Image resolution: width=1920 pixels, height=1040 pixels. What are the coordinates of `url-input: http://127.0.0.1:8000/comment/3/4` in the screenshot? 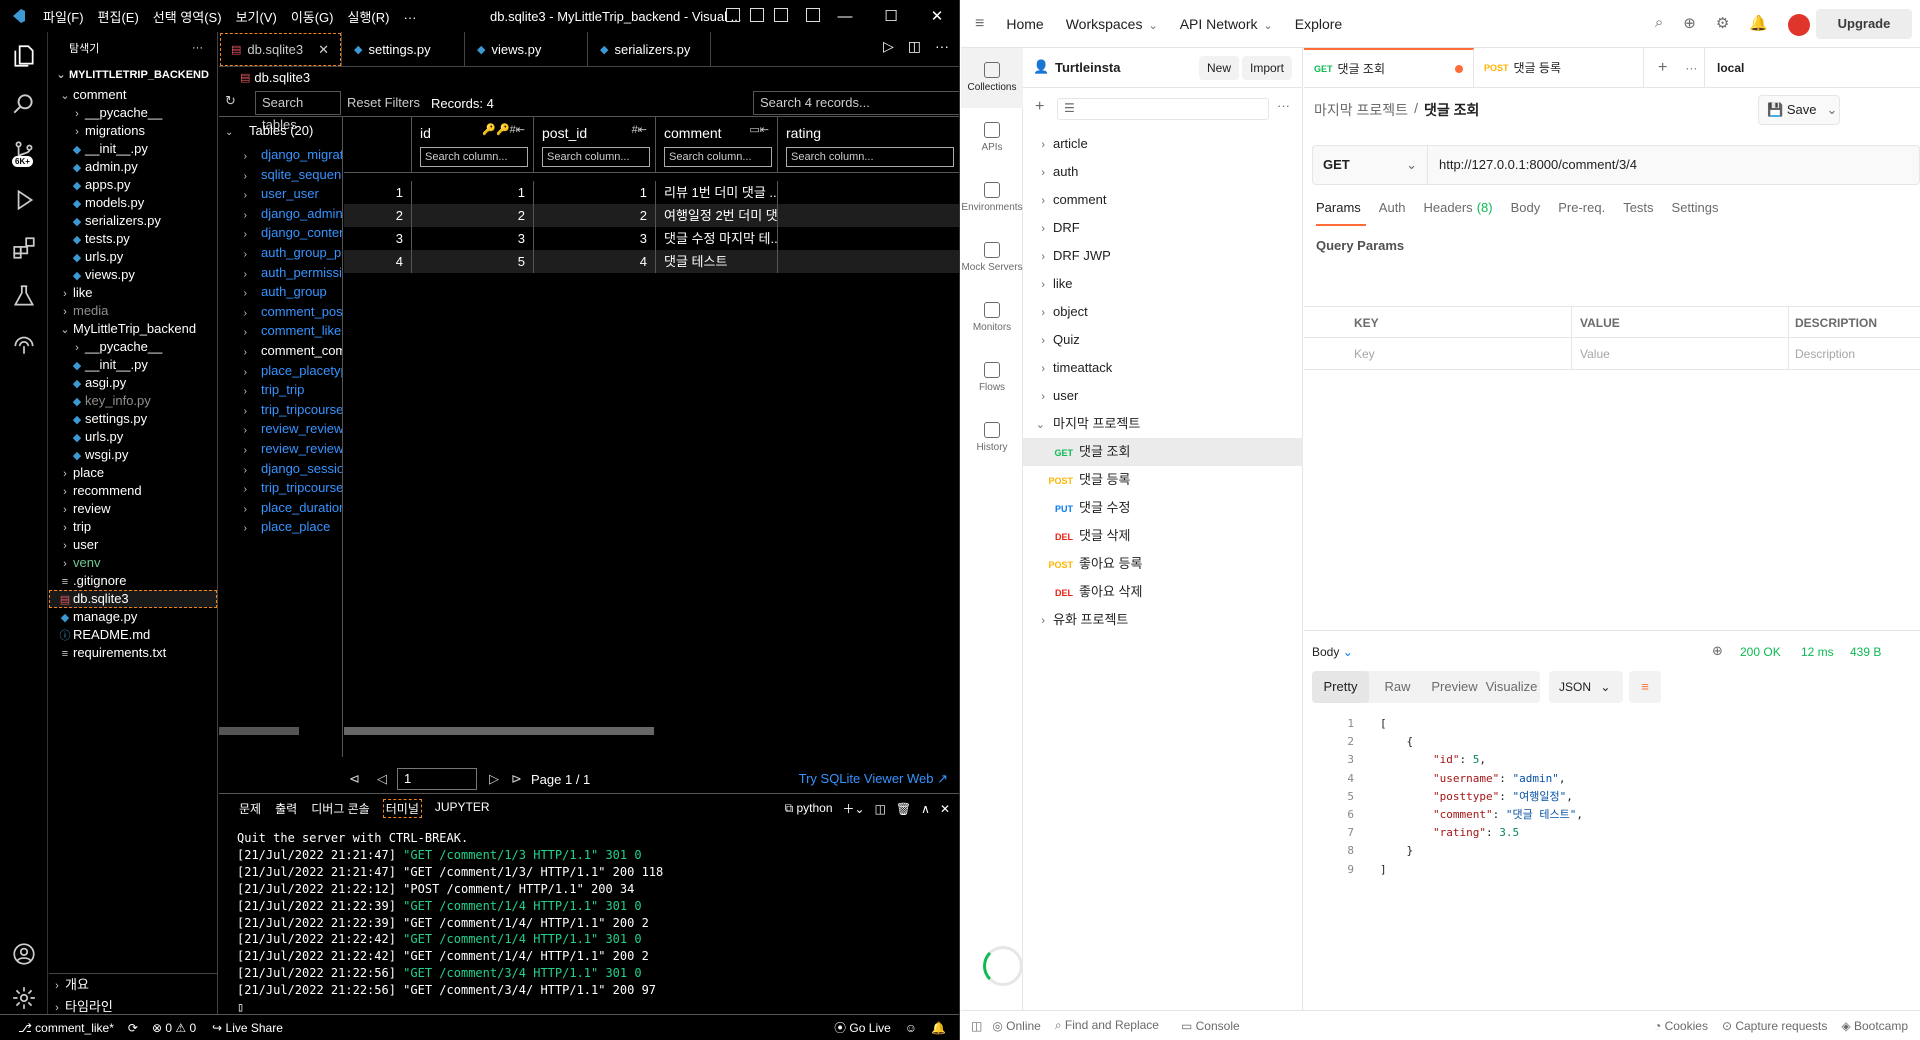 It's located at (1538, 165).